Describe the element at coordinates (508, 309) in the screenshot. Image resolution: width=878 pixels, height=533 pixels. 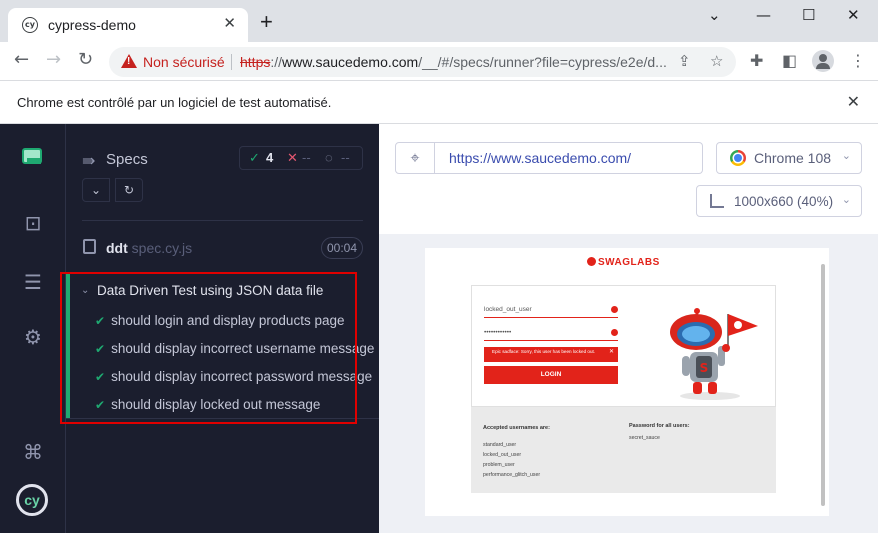
I see `username-value: locked_out_user` at that location.